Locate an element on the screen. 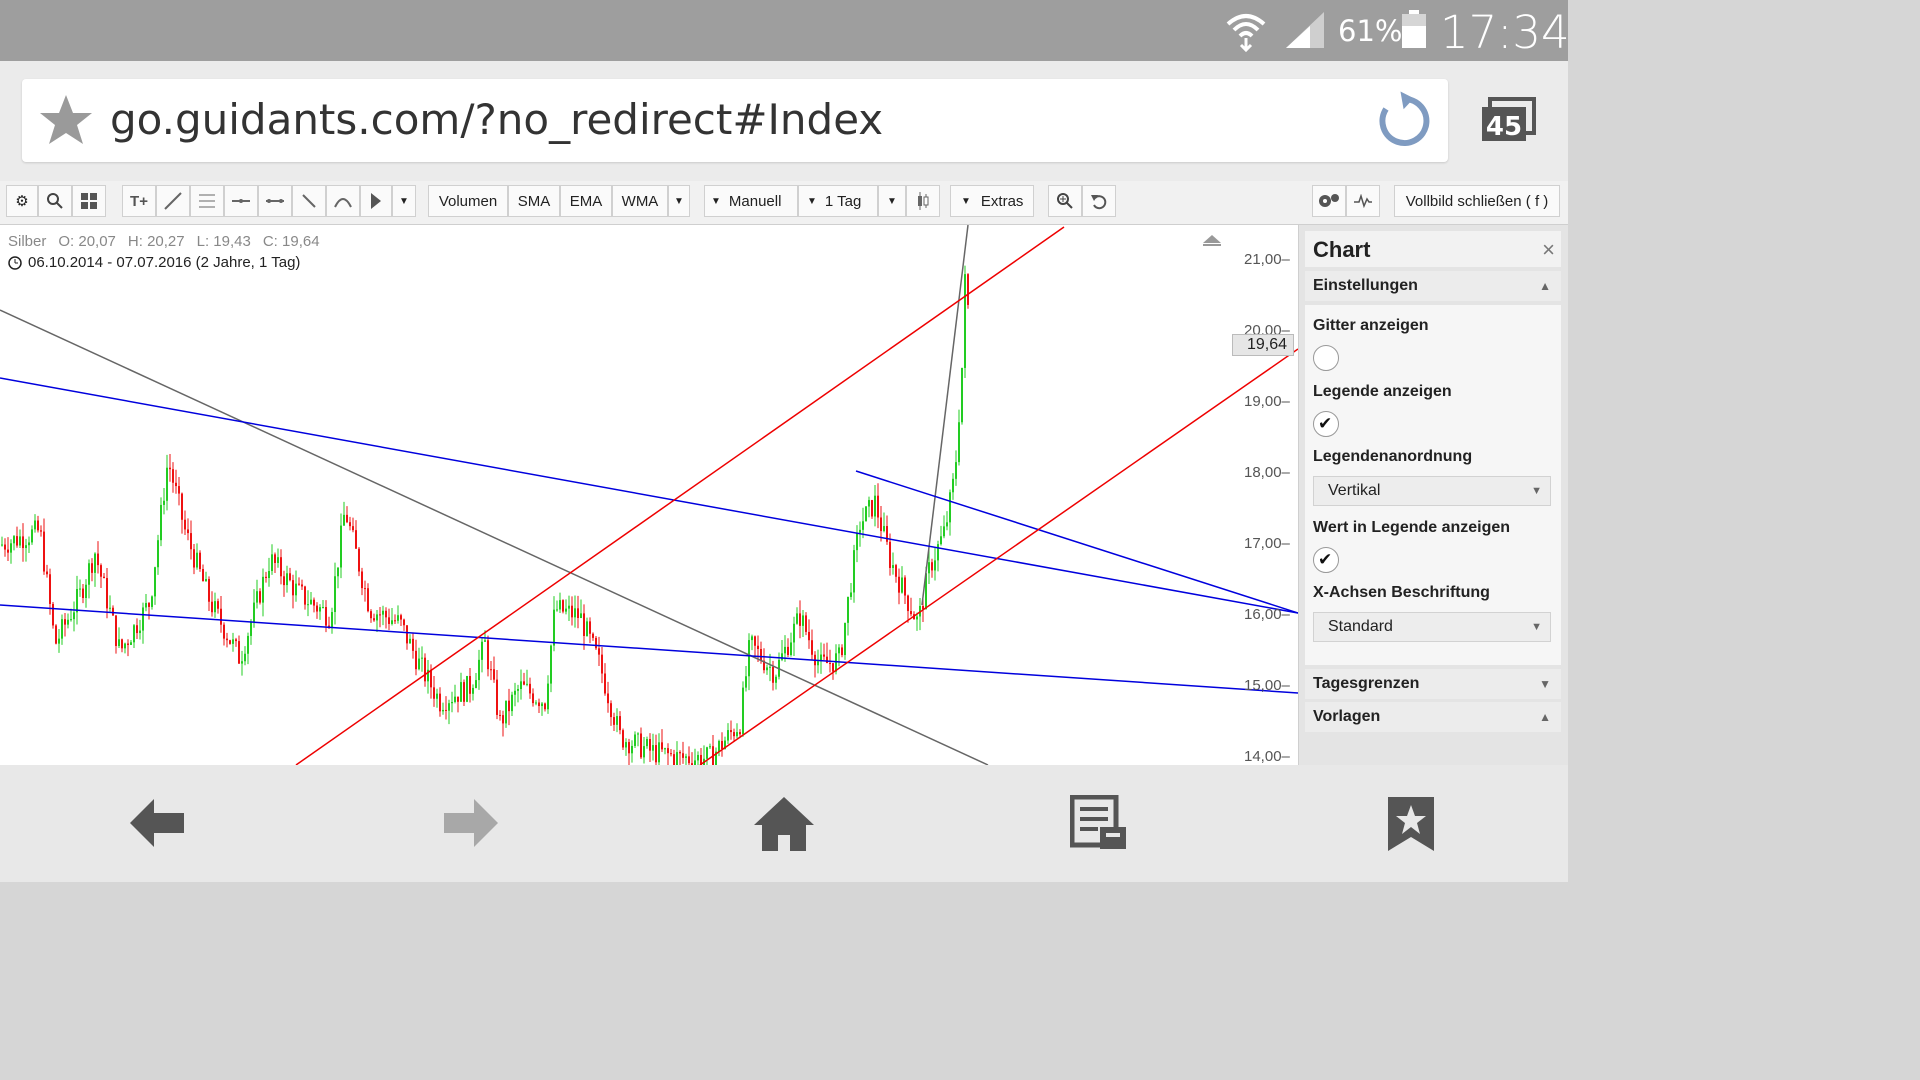 The height and width of the screenshot is (1080, 1920). indicator-dropdown: ▼ is located at coordinates (679, 201).